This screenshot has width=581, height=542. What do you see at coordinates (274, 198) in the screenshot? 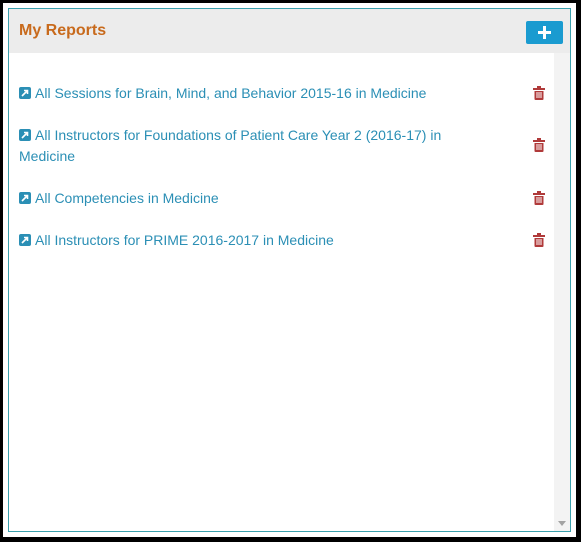
I see `report-link: All Competencies in Medicine` at bounding box center [274, 198].